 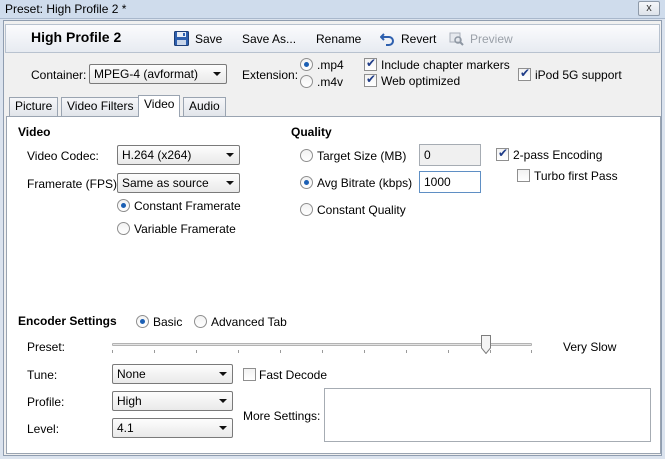 What do you see at coordinates (249, 322) in the screenshot?
I see `advanced-tab-label: Advanced Tab` at bounding box center [249, 322].